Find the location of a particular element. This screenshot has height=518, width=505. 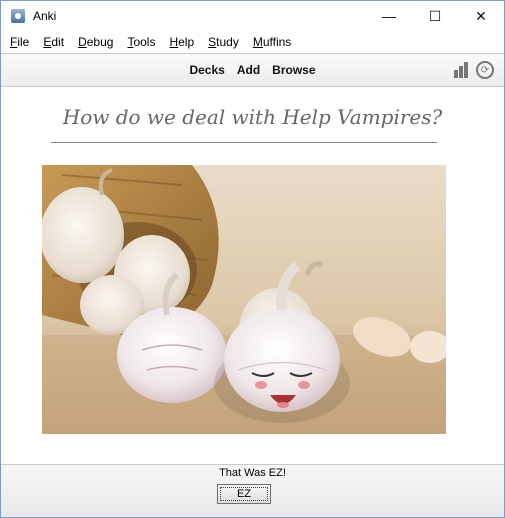

menu-debug: Debug is located at coordinates (95, 42).